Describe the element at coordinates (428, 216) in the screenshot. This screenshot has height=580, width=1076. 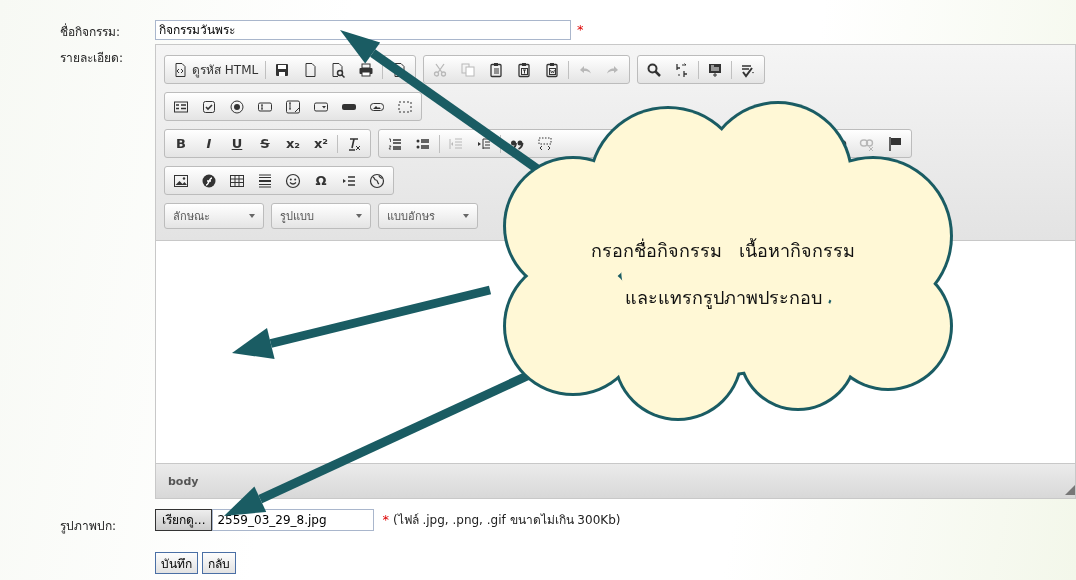
I see `combo-dropdown: แบบอักษร` at that location.